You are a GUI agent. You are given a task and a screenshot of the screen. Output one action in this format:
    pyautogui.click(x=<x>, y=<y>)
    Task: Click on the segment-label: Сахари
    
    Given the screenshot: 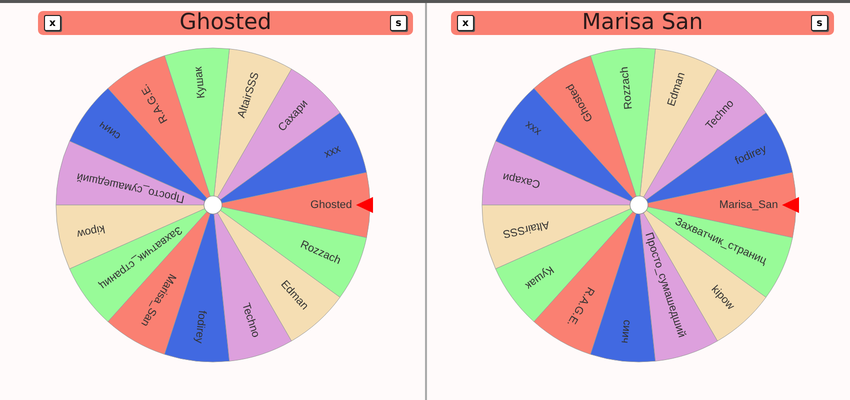 What is the action you would take?
    pyautogui.click(x=522, y=180)
    